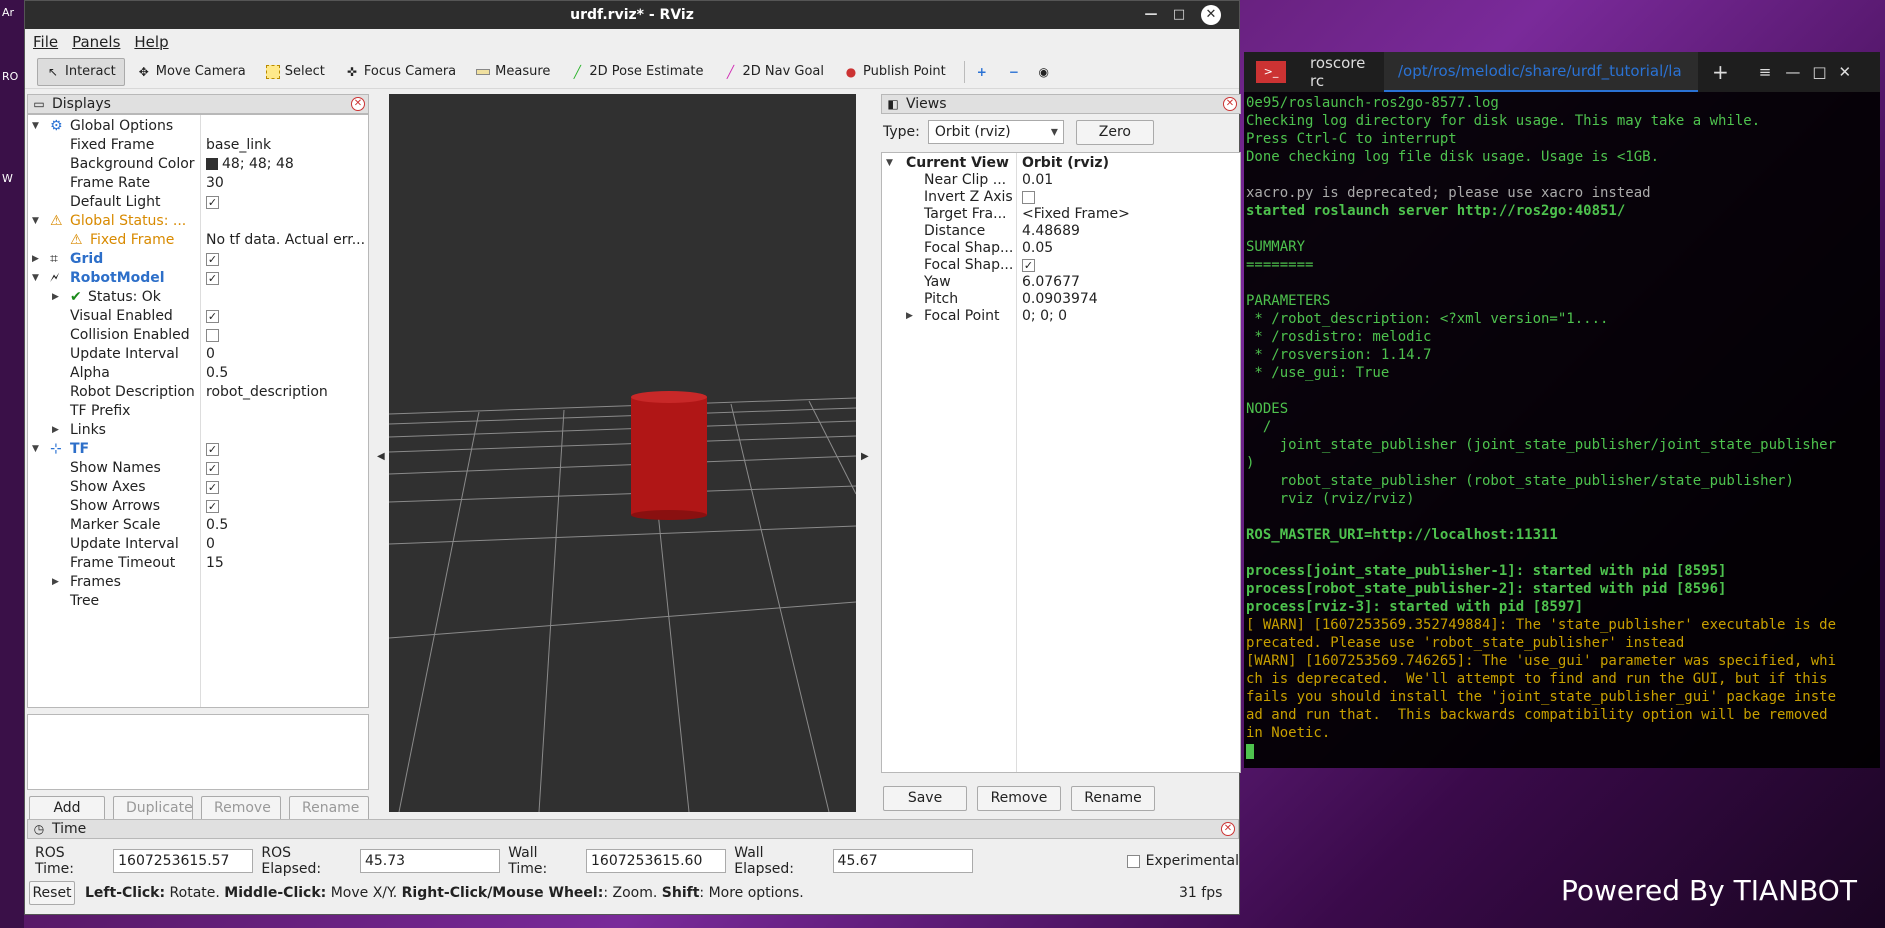 The width and height of the screenshot is (1885, 928). Describe the element at coordinates (1720, 72) in the screenshot. I see `new-tab-icon: +` at that location.